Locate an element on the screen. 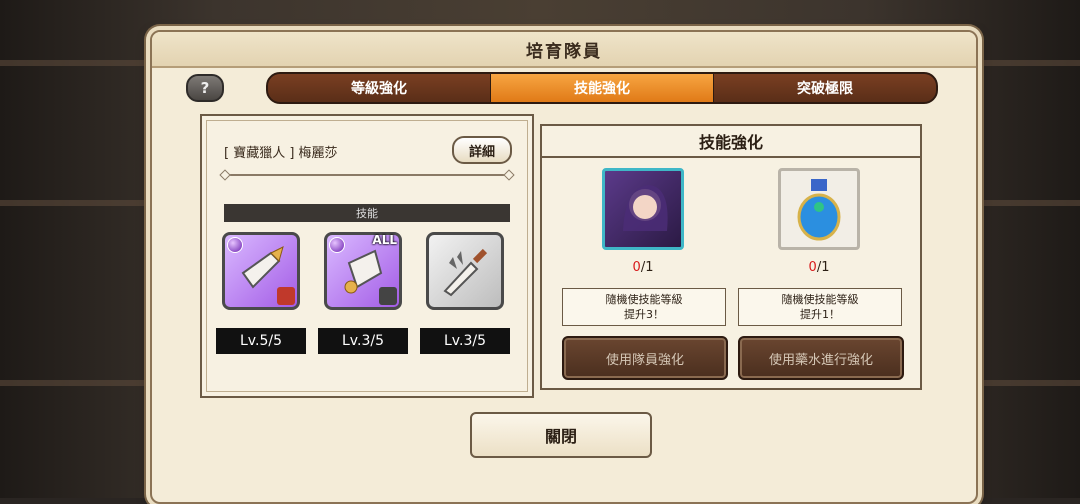 Image resolution: width=1080 pixels, height=504 pixels. potion-effect-desc: 隨機使技能等級 提升1！ is located at coordinates (820, 307).